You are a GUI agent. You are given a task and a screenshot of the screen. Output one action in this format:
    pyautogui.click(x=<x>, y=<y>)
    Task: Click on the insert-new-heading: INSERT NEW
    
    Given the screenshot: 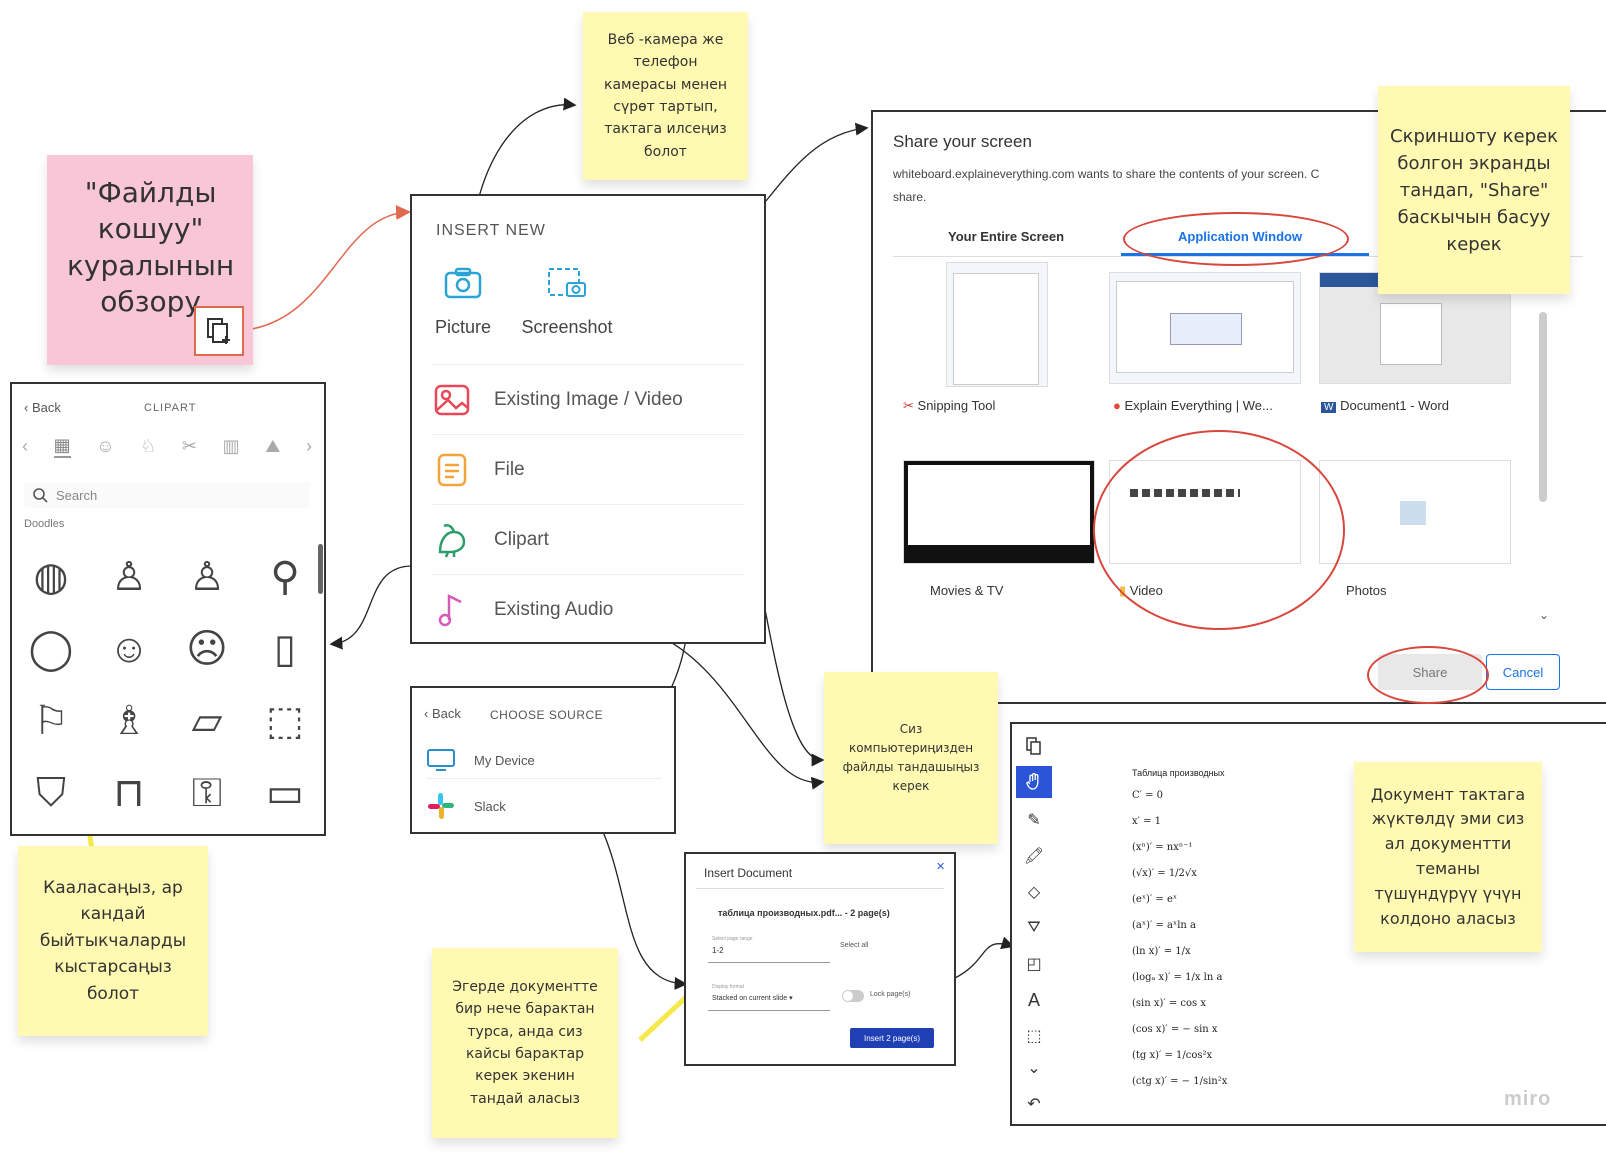 What is the action you would take?
    pyautogui.click(x=491, y=230)
    